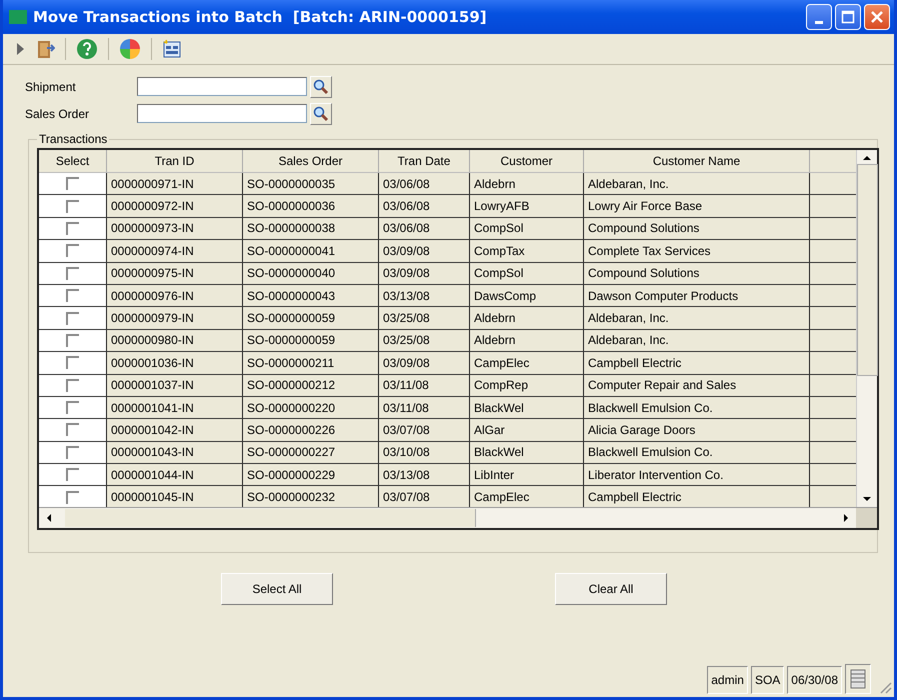  I want to click on table-cell: 0000000980-IN, so click(175, 341).